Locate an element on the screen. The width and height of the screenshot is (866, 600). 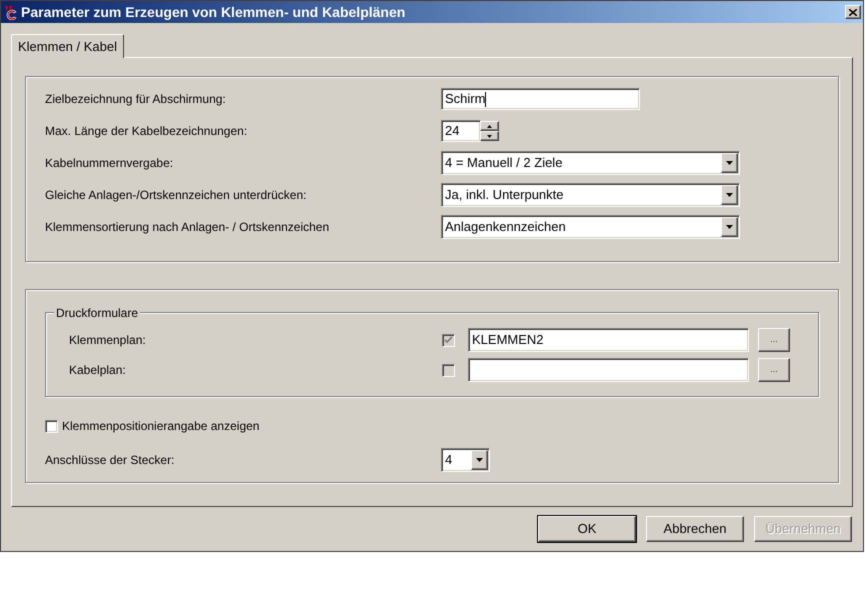
text-field is located at coordinates (608, 370).